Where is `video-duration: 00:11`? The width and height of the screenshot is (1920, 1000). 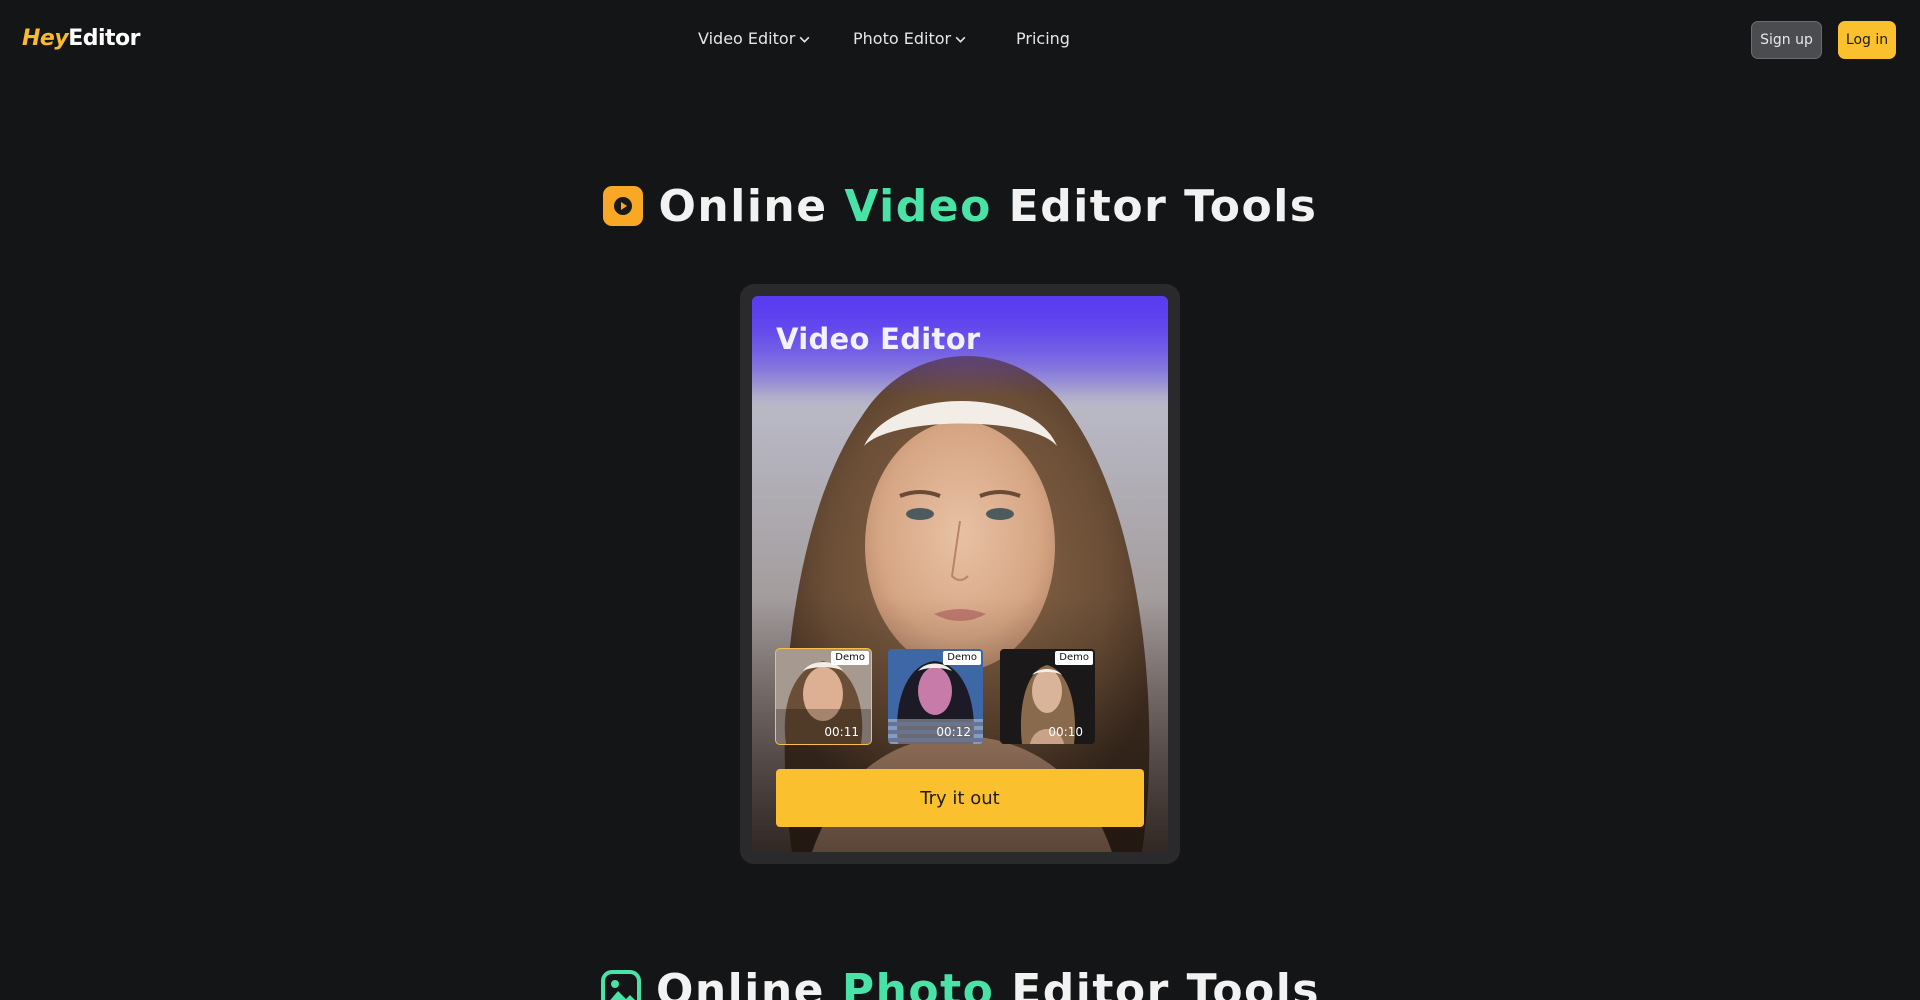
video-duration: 00:11 is located at coordinates (841, 732).